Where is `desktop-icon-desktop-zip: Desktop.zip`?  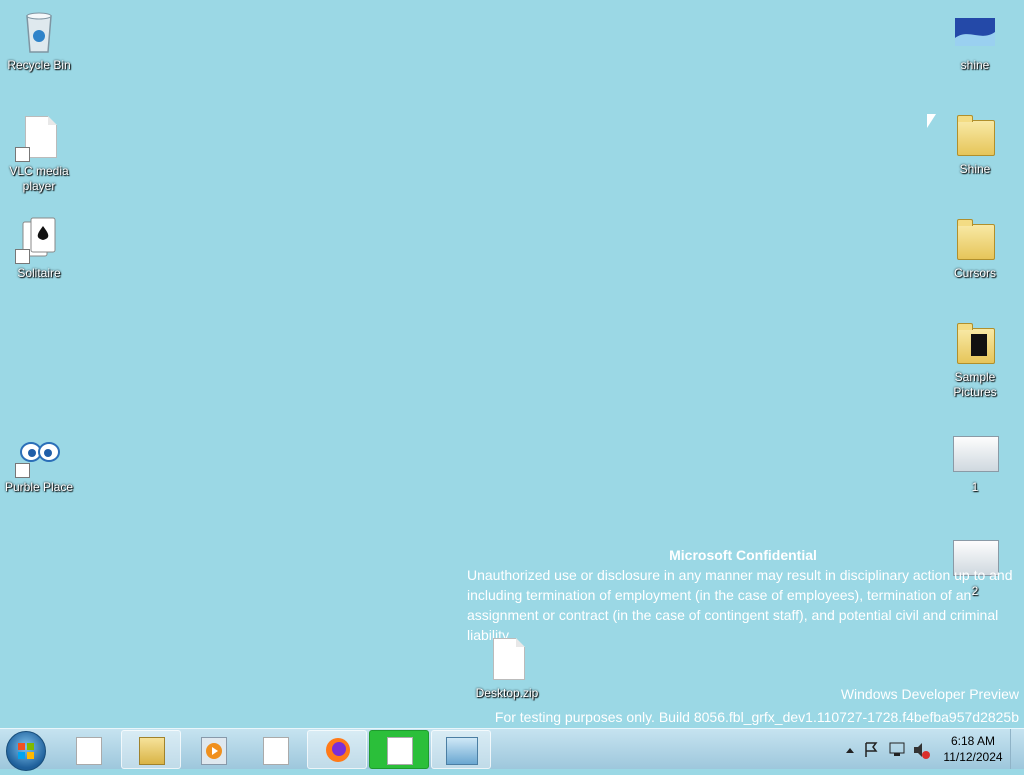 desktop-icon-desktop-zip: Desktop.zip is located at coordinates (507, 668).